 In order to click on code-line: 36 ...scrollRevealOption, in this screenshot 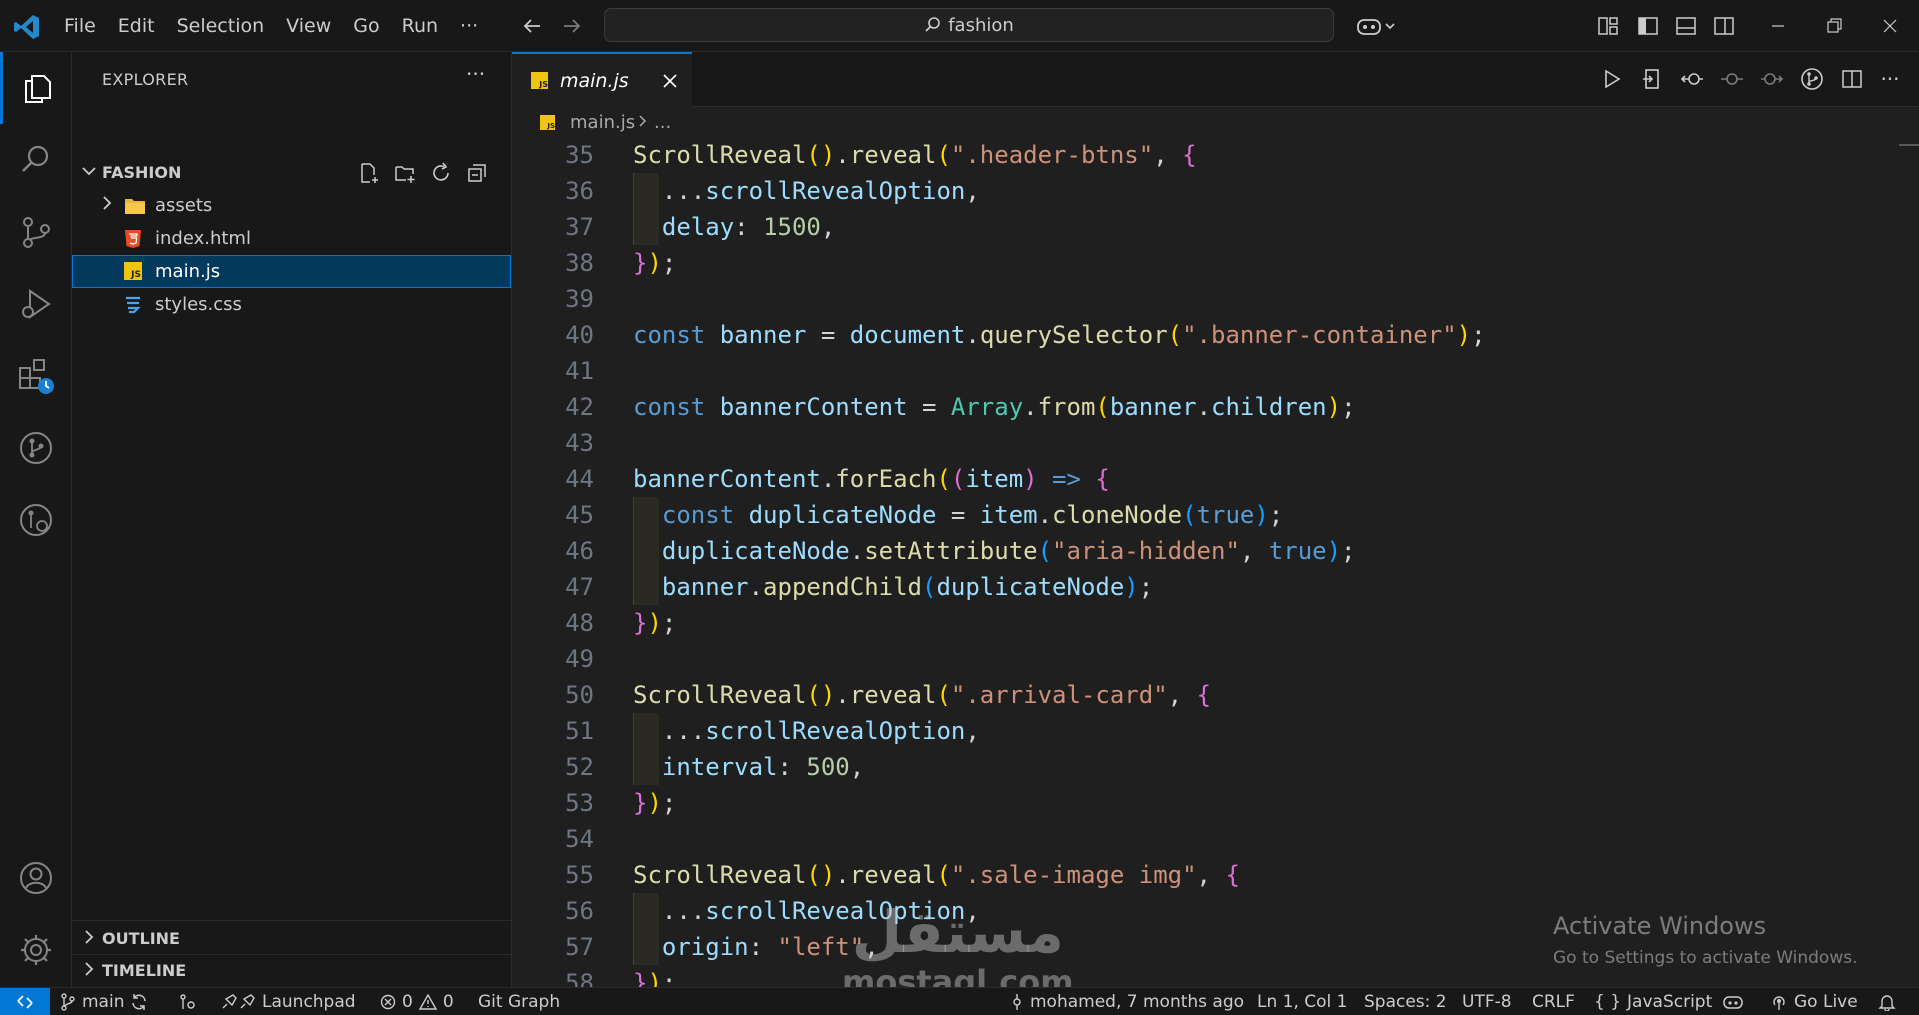, I will do `click(1202, 191)`.